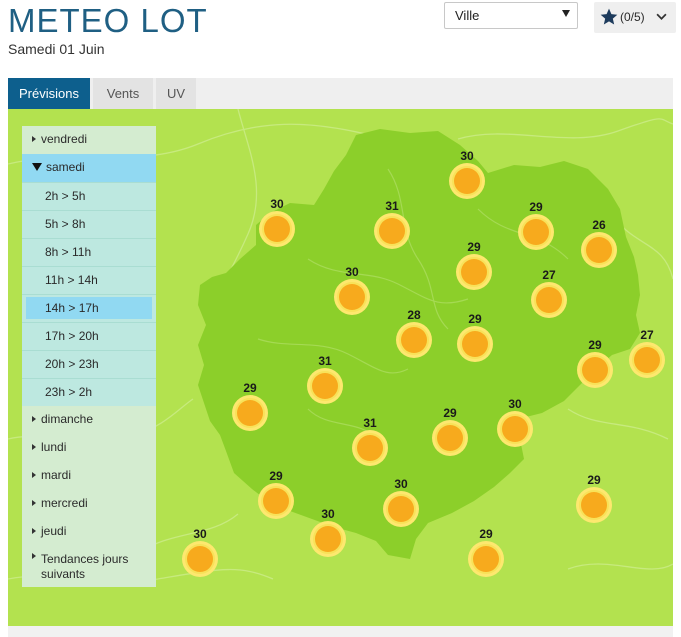 This screenshot has height=637, width=681. What do you see at coordinates (89, 448) in the screenshot?
I see `day-item-lundi: lundi` at bounding box center [89, 448].